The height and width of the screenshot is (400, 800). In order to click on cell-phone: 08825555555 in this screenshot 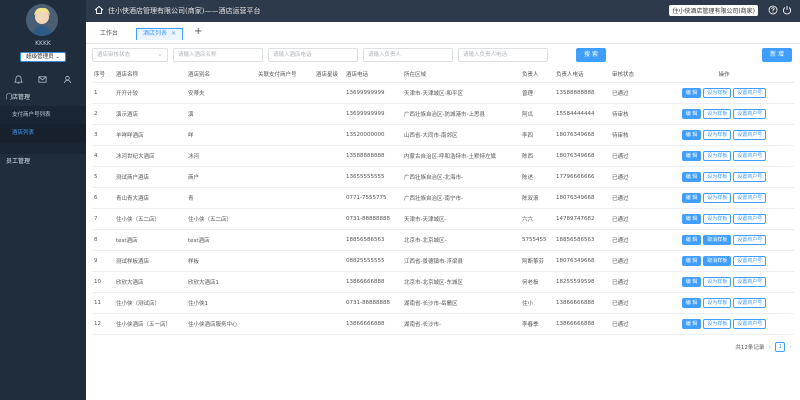, I will do `click(373, 261)`.